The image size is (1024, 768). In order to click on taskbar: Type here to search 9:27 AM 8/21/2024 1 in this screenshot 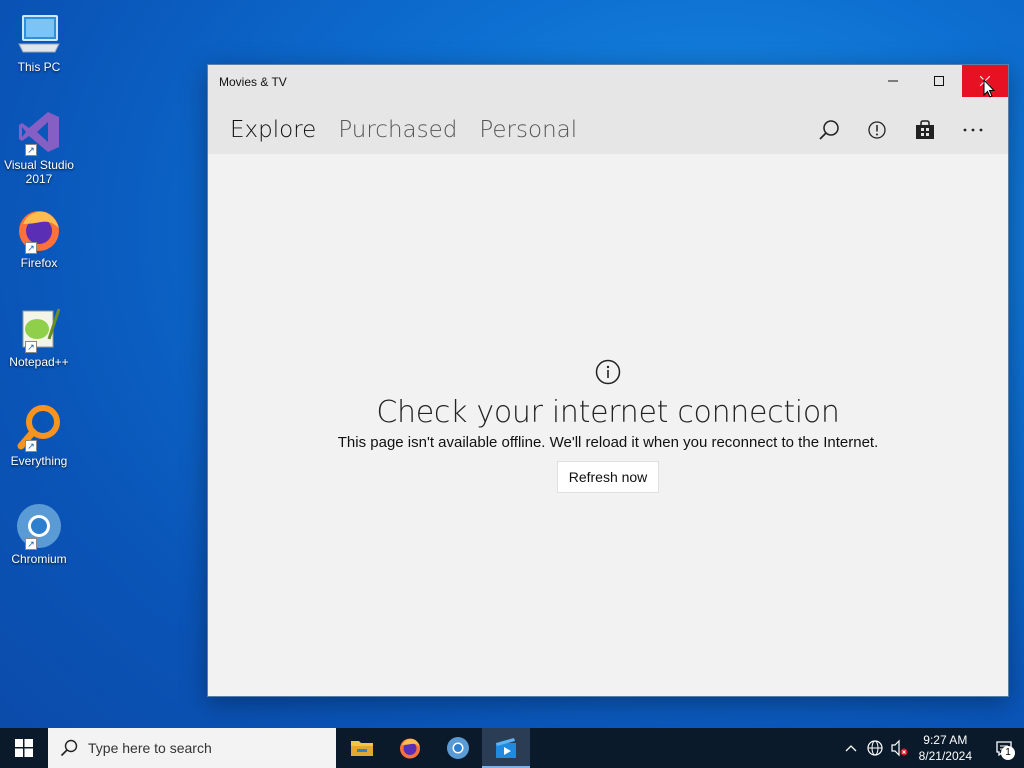, I will do `click(512, 748)`.